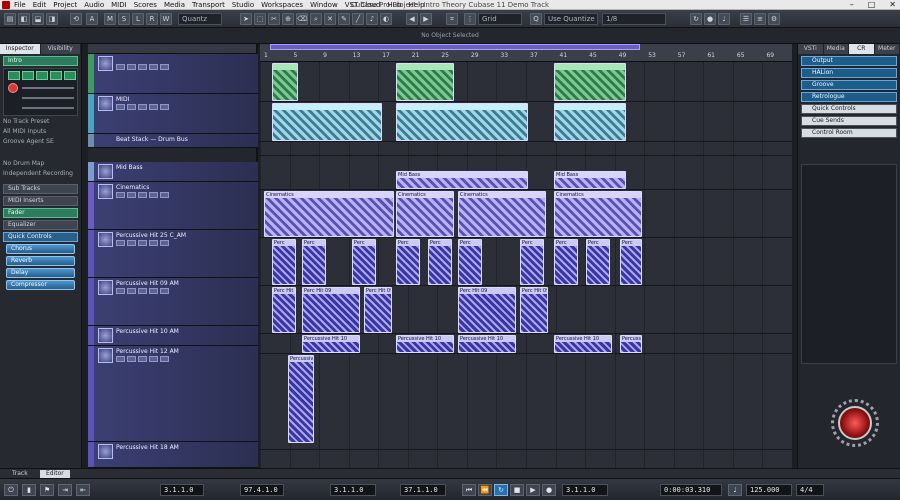 Image resolution: width=900 pixels, height=500 pixels. I want to click on tab-media: Media, so click(836, 49).